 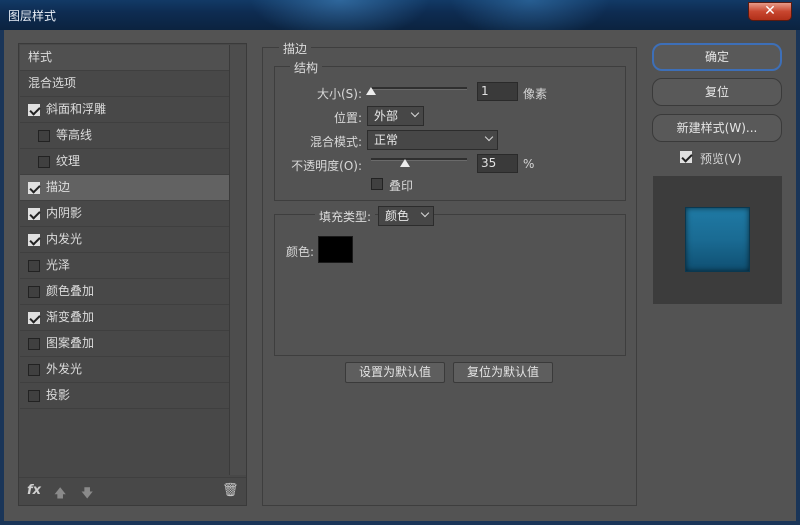 What do you see at coordinates (397, 216) in the screenshot?
I see `fill-type-value: 颜色` at bounding box center [397, 216].